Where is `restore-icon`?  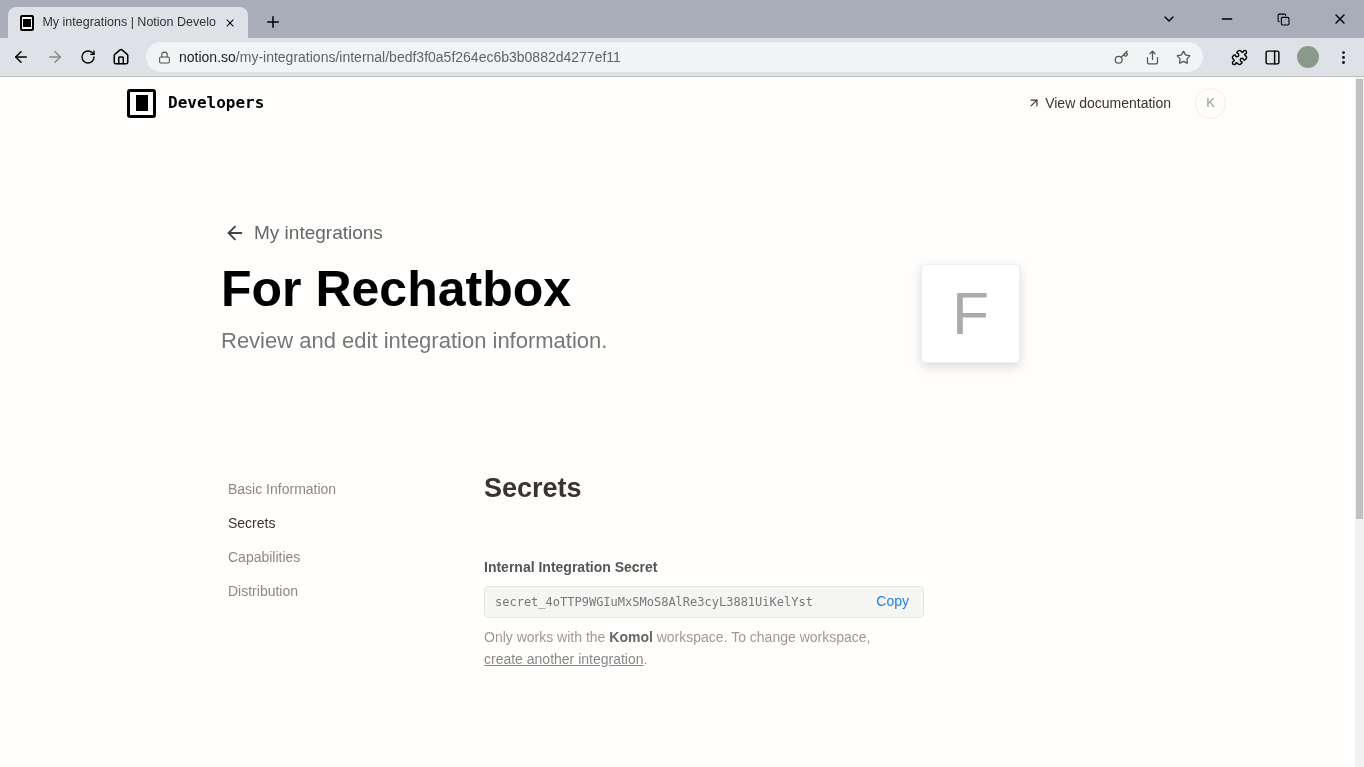
restore-icon is located at coordinates (1283, 19).